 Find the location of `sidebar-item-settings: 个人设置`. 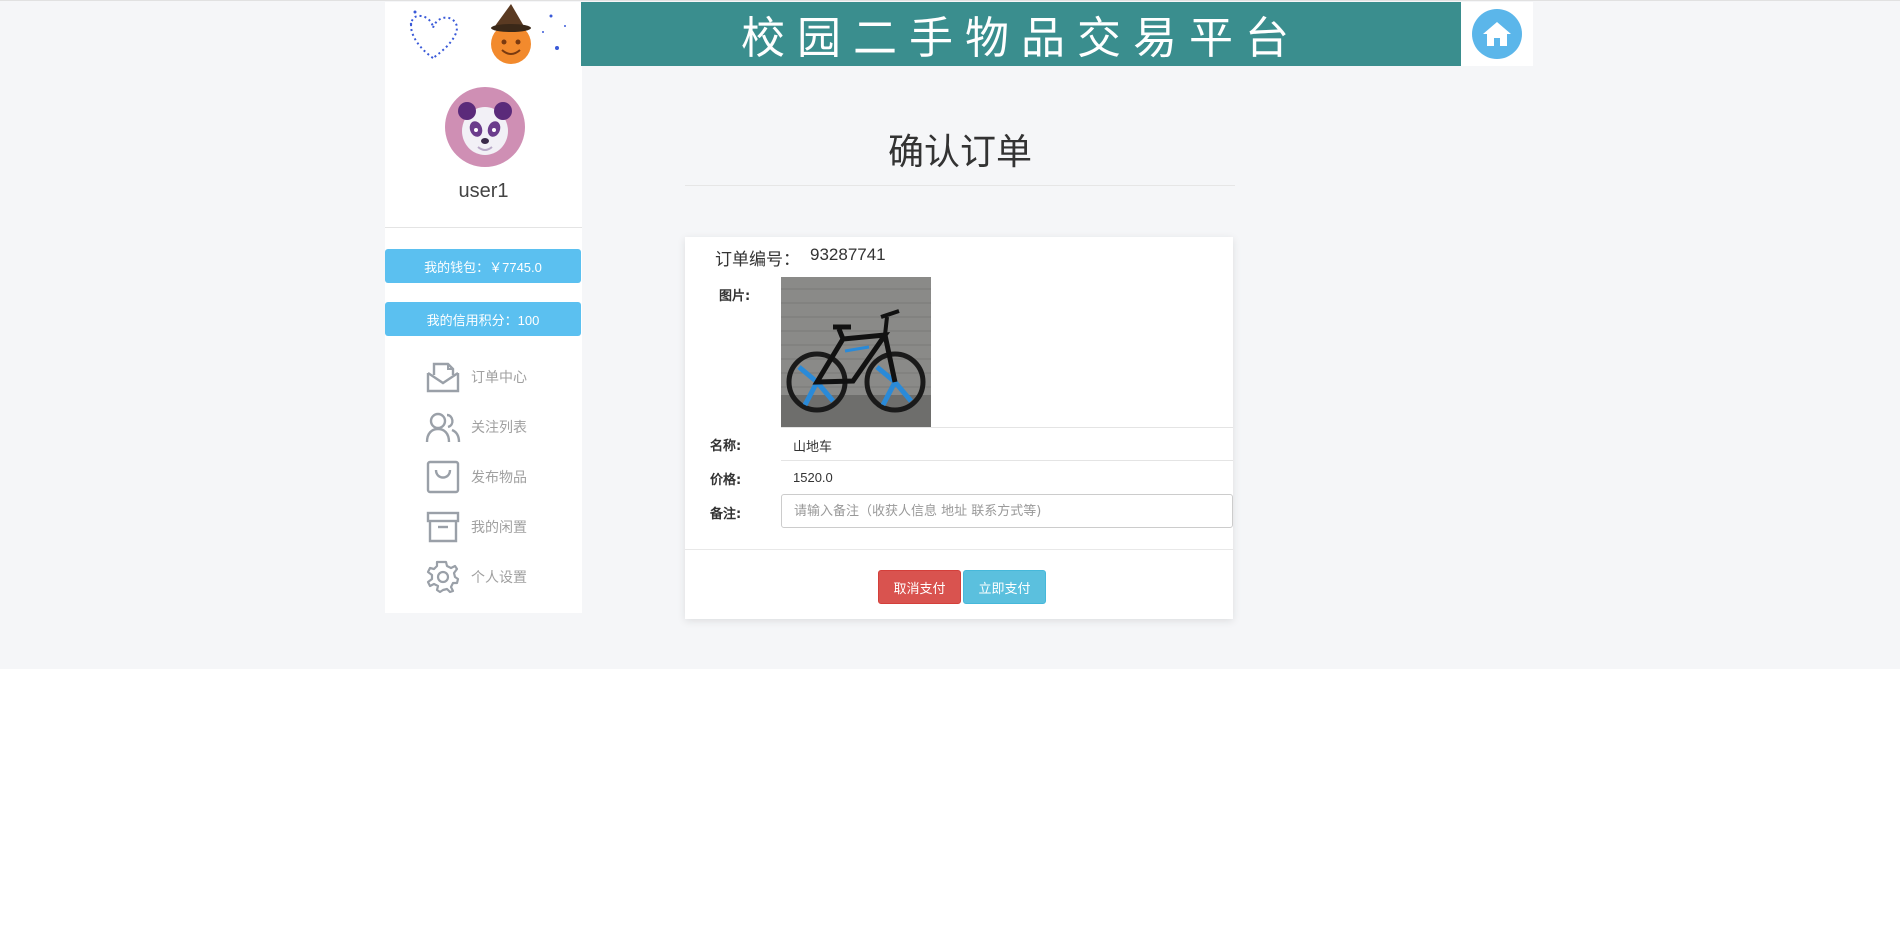

sidebar-item-settings: 个人设置 is located at coordinates (495, 577).